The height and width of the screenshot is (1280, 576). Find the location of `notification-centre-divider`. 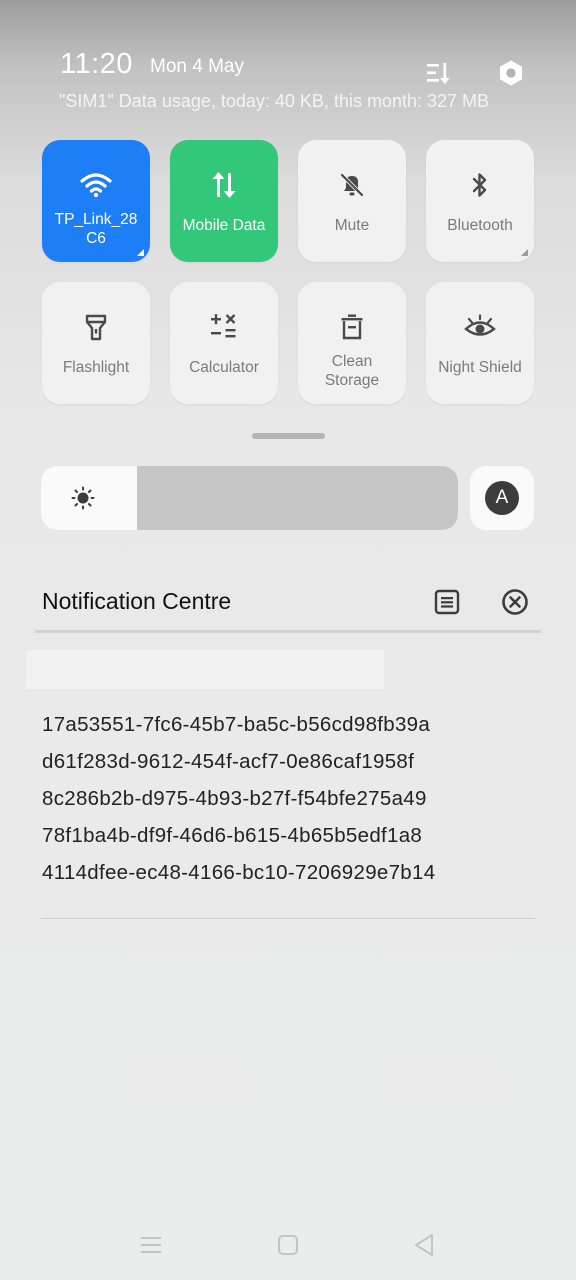

notification-centre-divider is located at coordinates (288, 631).